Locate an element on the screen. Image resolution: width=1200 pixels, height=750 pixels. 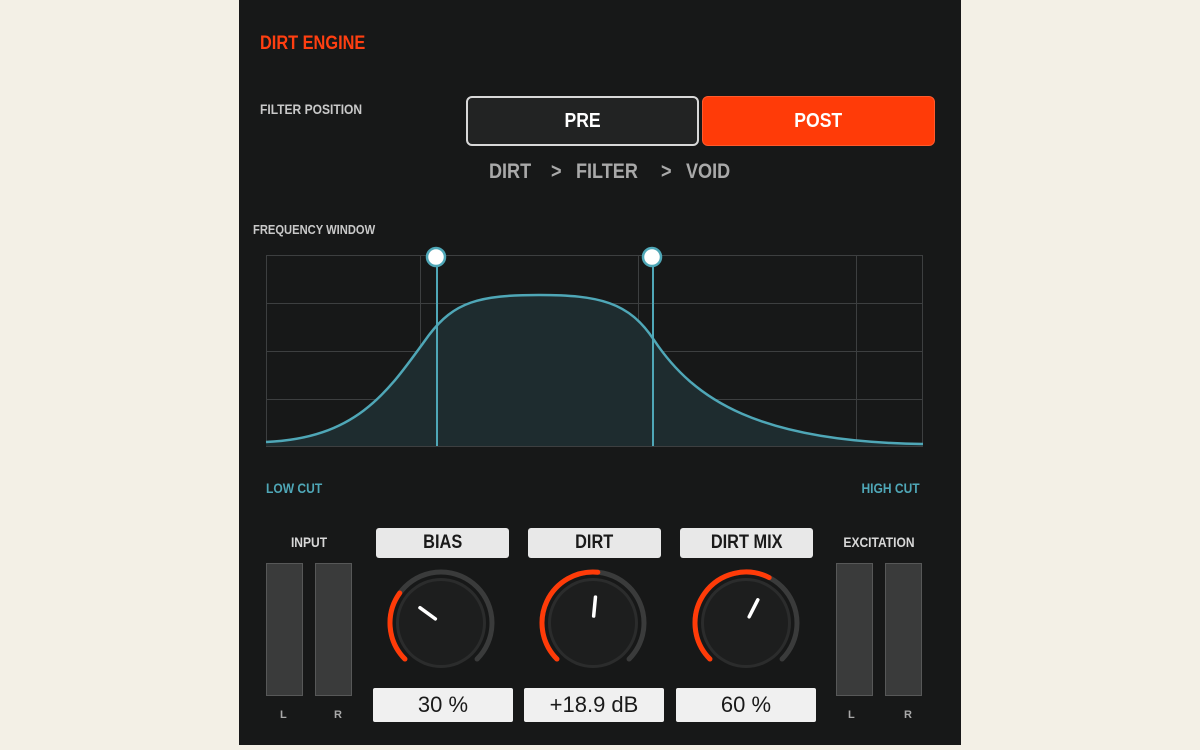
filter-post-button: POST is located at coordinates (818, 121).